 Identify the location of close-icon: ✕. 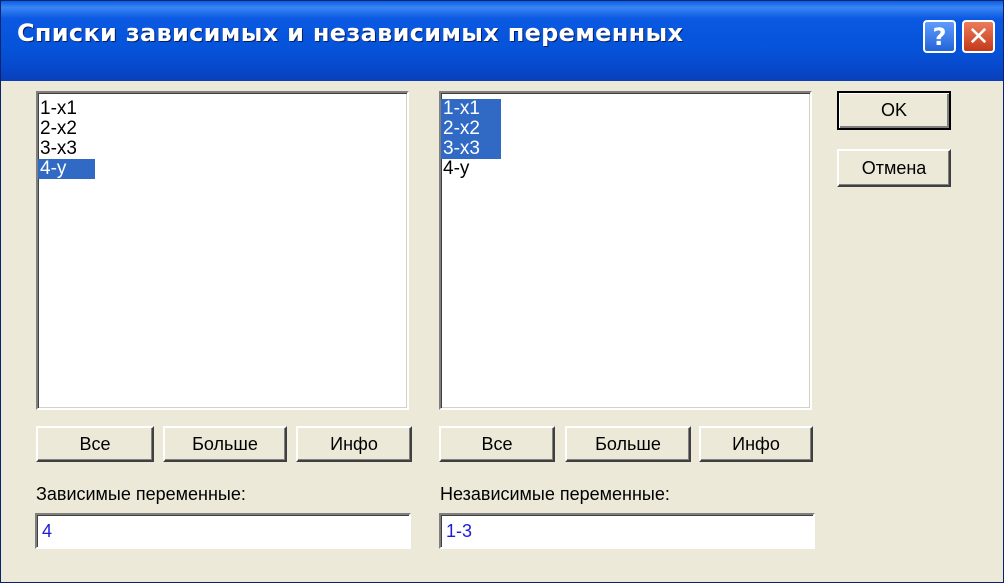
(978, 36).